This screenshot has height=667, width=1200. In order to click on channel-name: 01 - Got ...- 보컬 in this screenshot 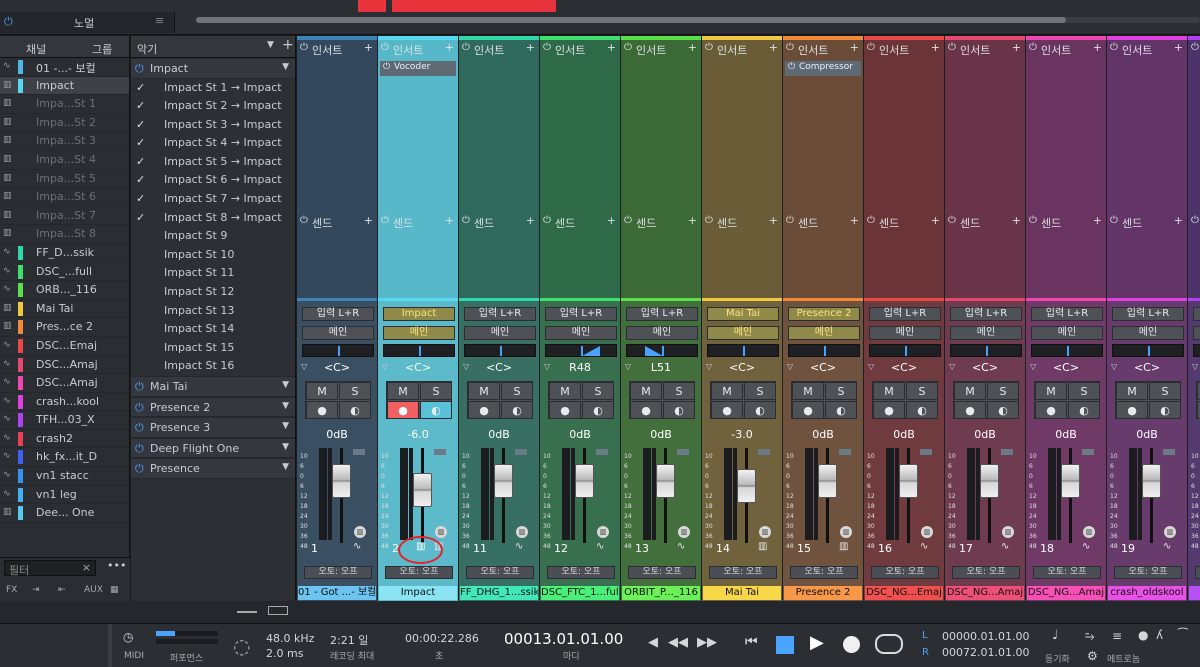, I will do `click(337, 593)`.